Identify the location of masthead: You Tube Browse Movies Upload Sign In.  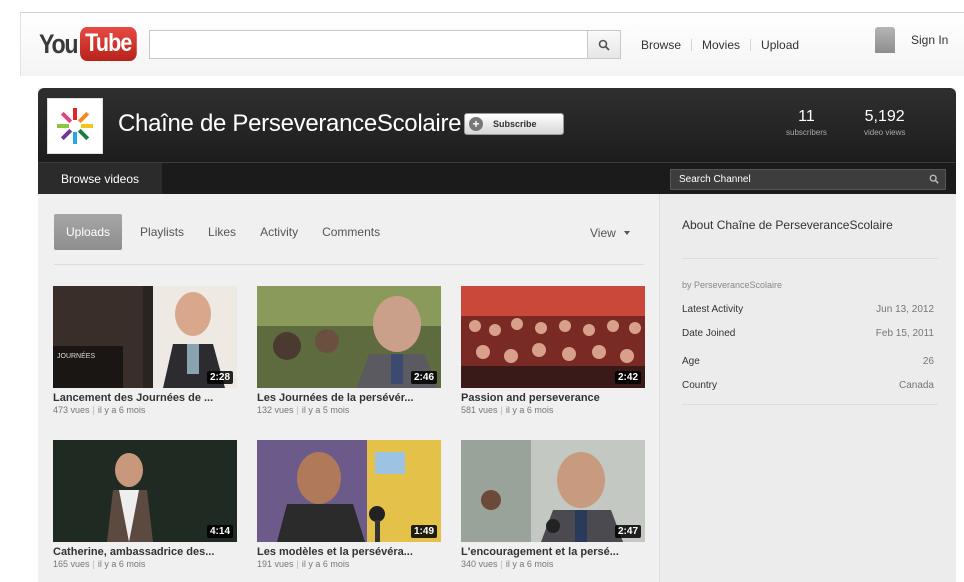
(492, 44).